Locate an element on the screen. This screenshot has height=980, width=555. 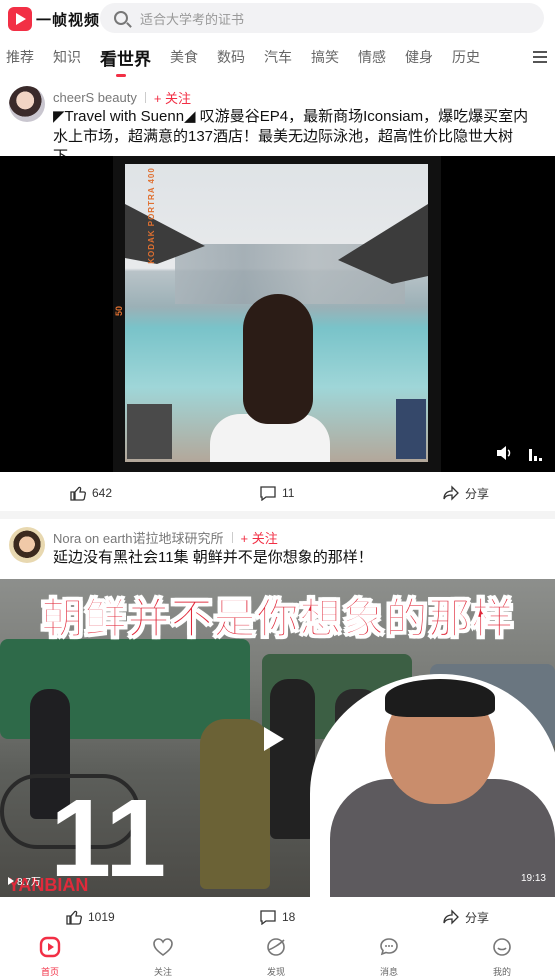
view-count: 8.7万 is located at coordinates (29, 882).